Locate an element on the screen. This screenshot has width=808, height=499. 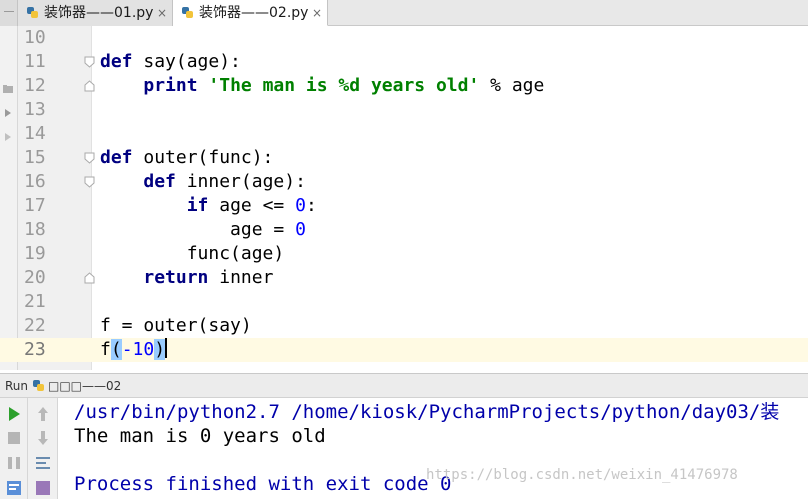
line-number: 15 is located at coordinates (35, 157).